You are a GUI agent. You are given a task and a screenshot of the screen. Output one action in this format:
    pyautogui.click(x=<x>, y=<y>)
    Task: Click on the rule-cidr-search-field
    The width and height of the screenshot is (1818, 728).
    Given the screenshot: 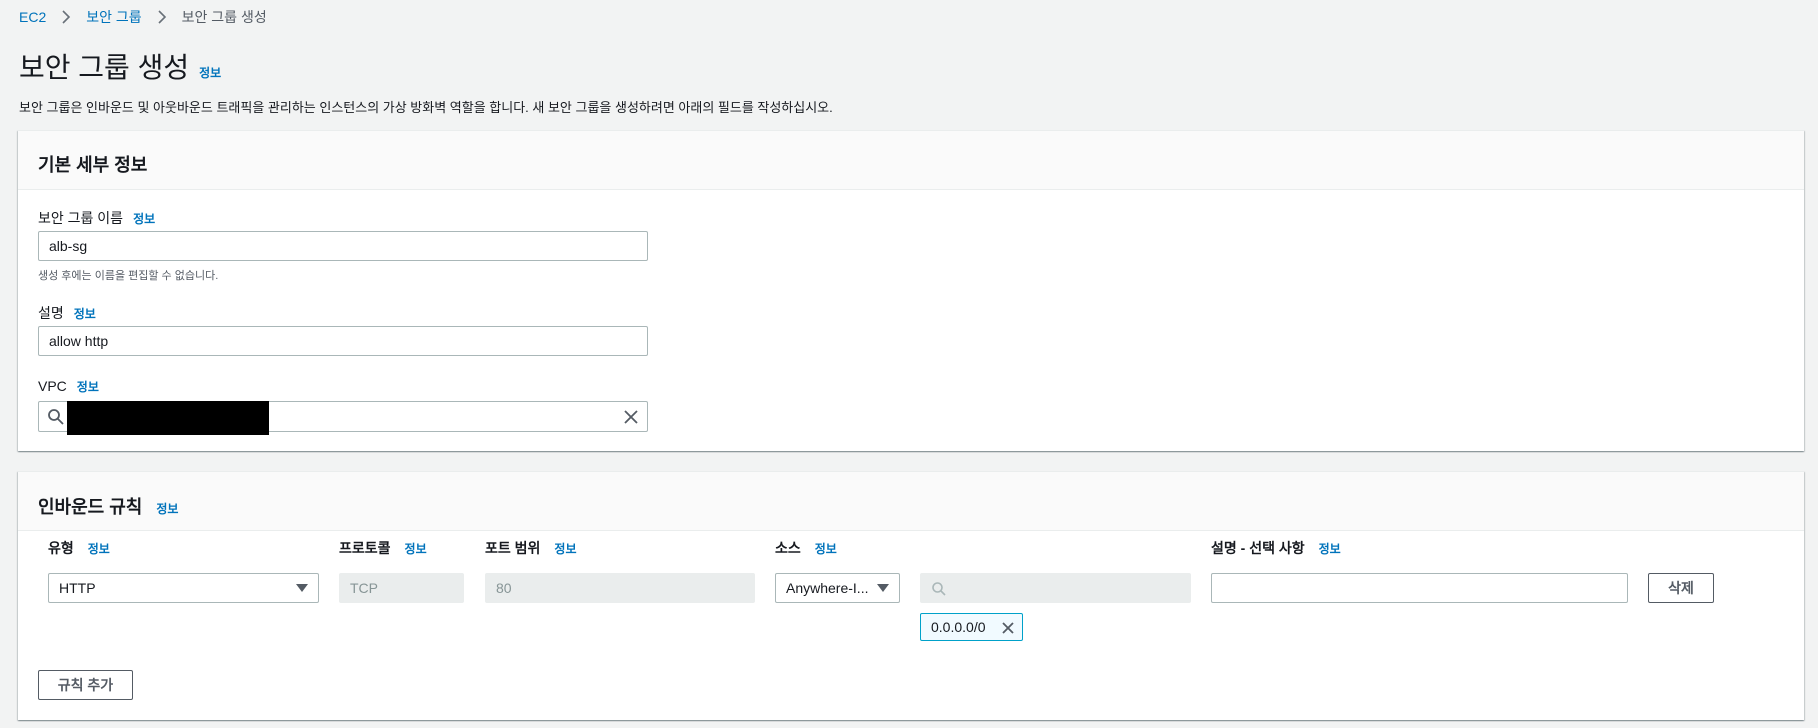 What is the action you would take?
    pyautogui.click(x=1055, y=588)
    